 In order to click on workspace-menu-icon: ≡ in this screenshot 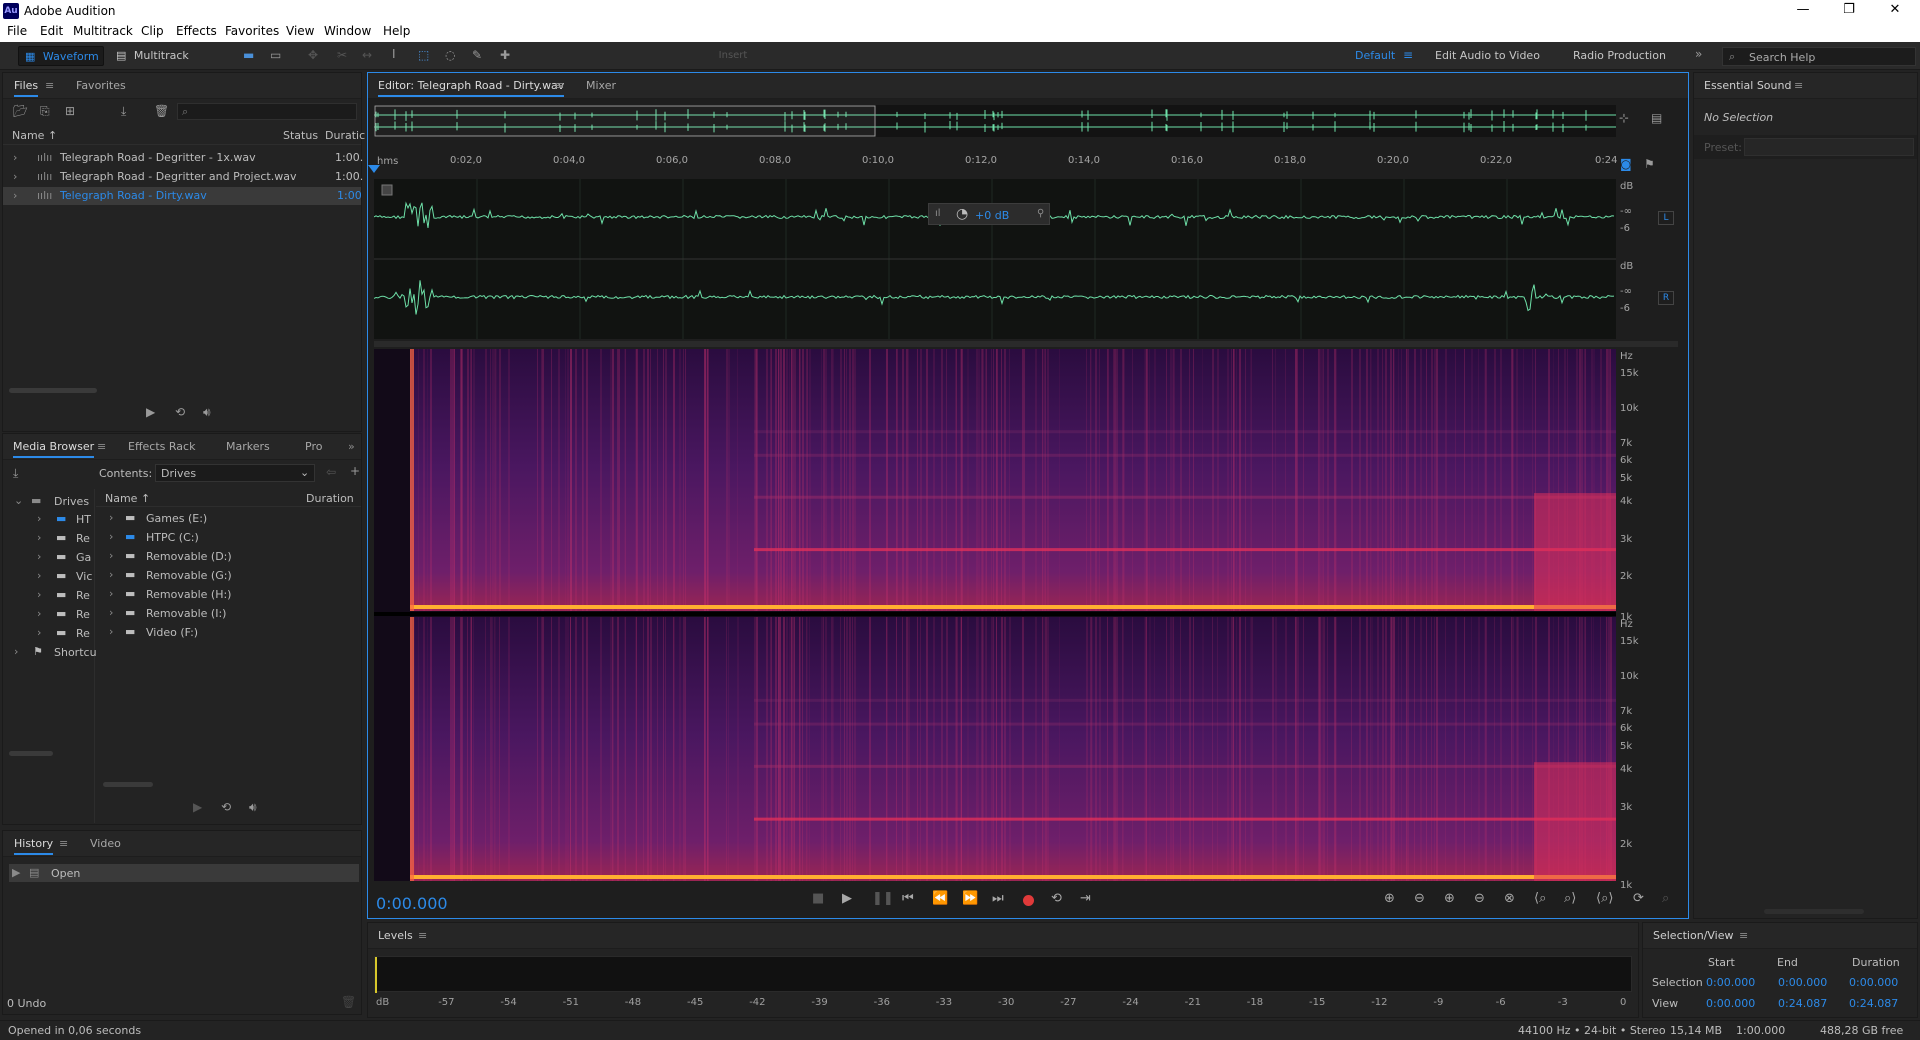, I will do `click(1408, 55)`.